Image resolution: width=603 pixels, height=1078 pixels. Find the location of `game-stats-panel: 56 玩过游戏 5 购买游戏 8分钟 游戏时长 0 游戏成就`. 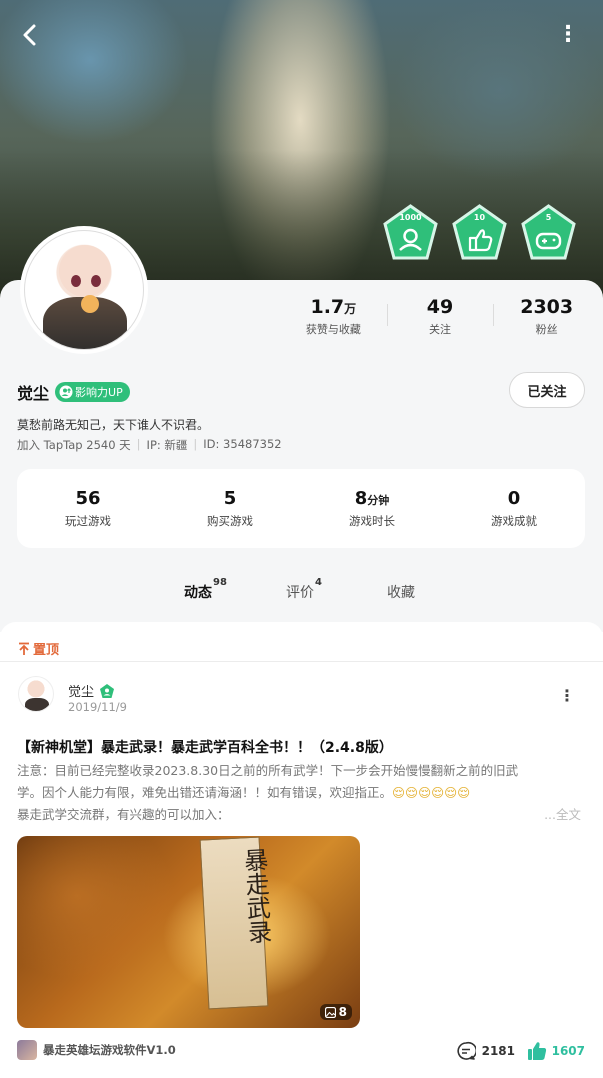

game-stats-panel: 56 玩过游戏 5 购买游戏 8分钟 游戏时长 0 游戏成就 is located at coordinates (301, 508).